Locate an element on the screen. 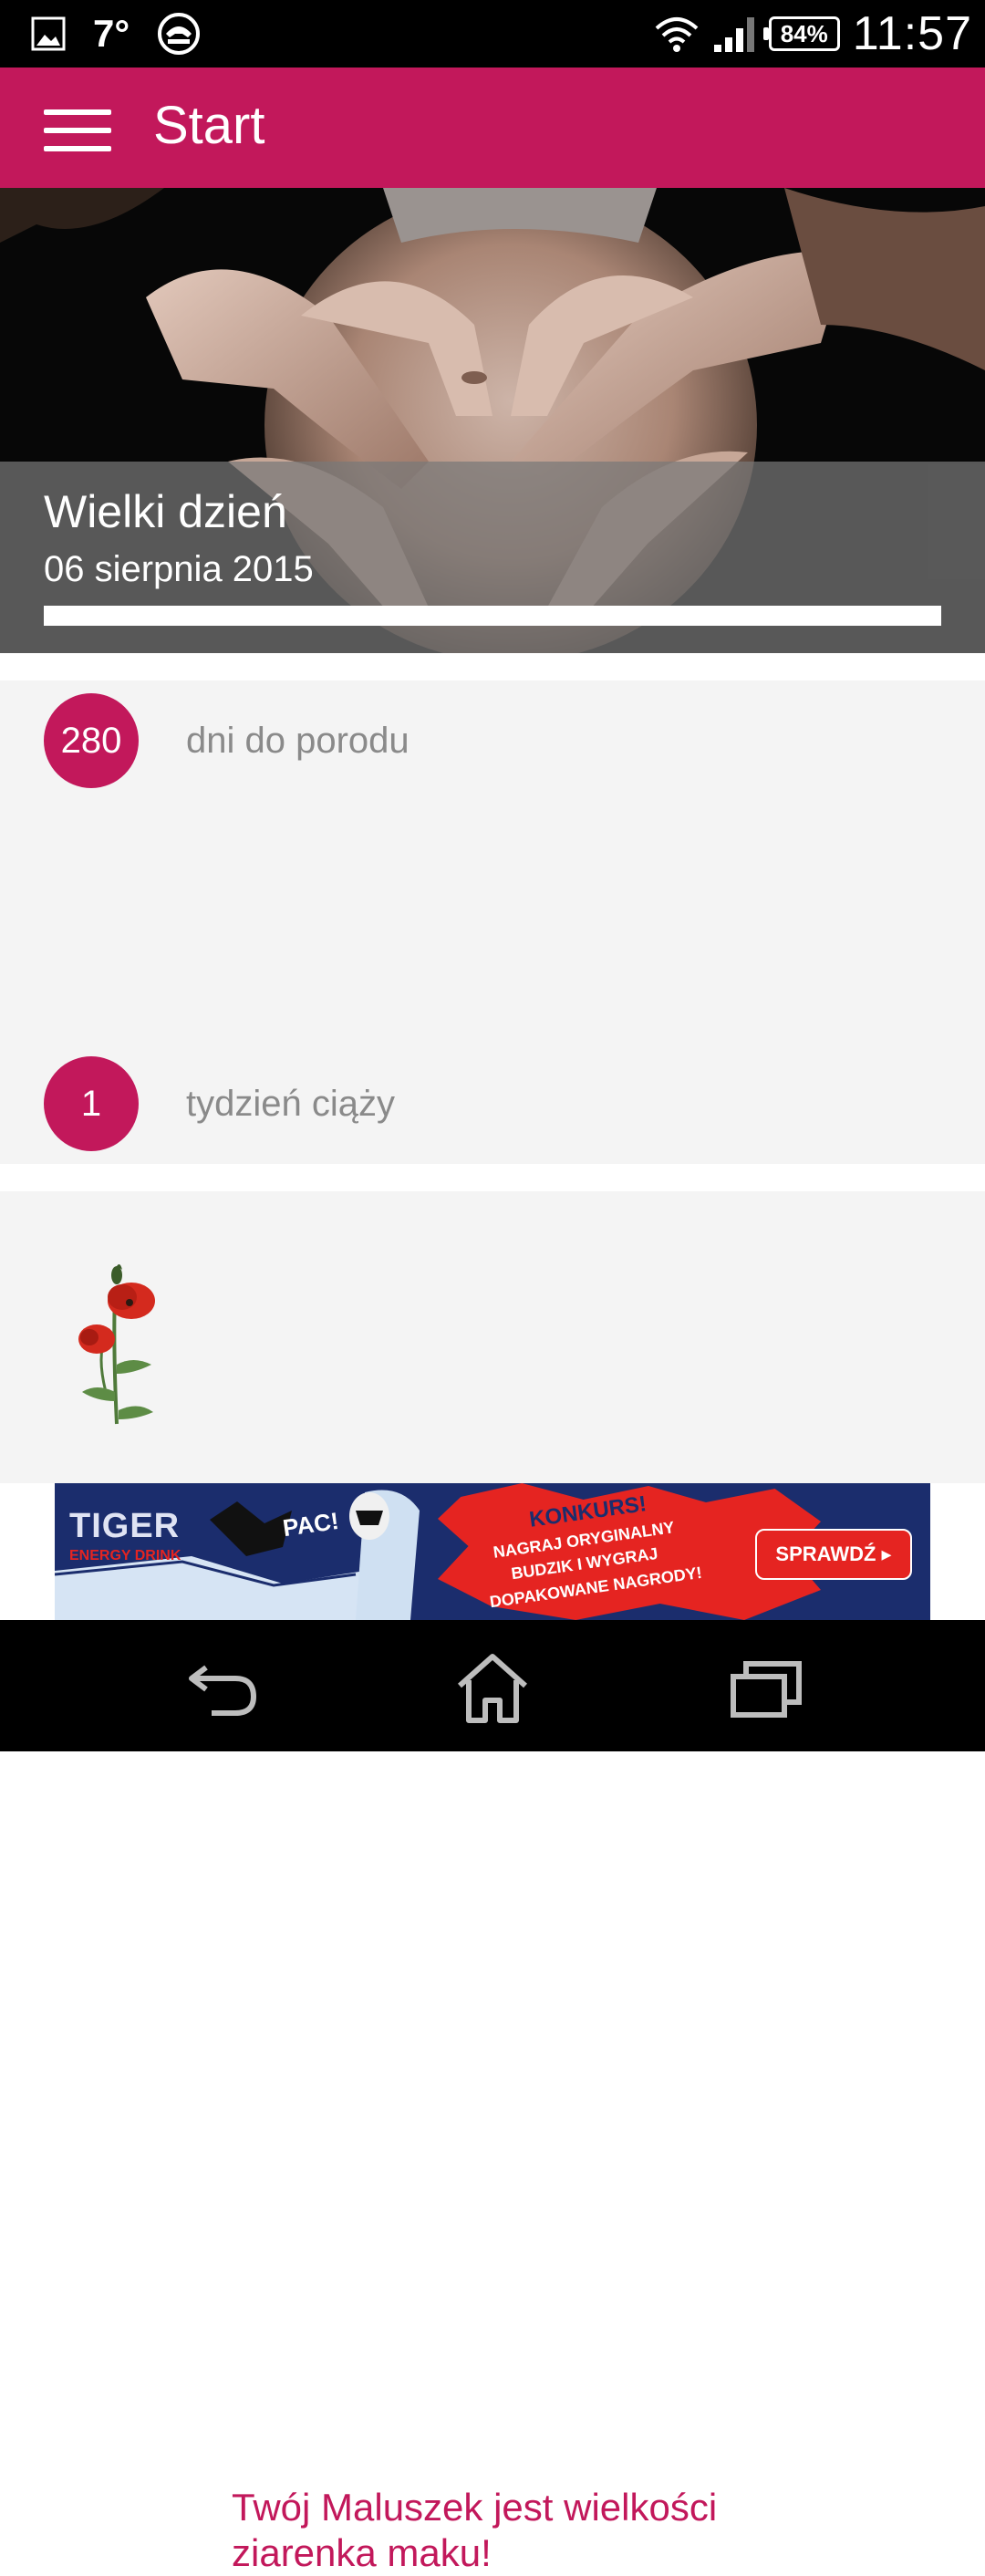 This screenshot has width=985, height=2576. battery-icon: 84% is located at coordinates (801, 33).